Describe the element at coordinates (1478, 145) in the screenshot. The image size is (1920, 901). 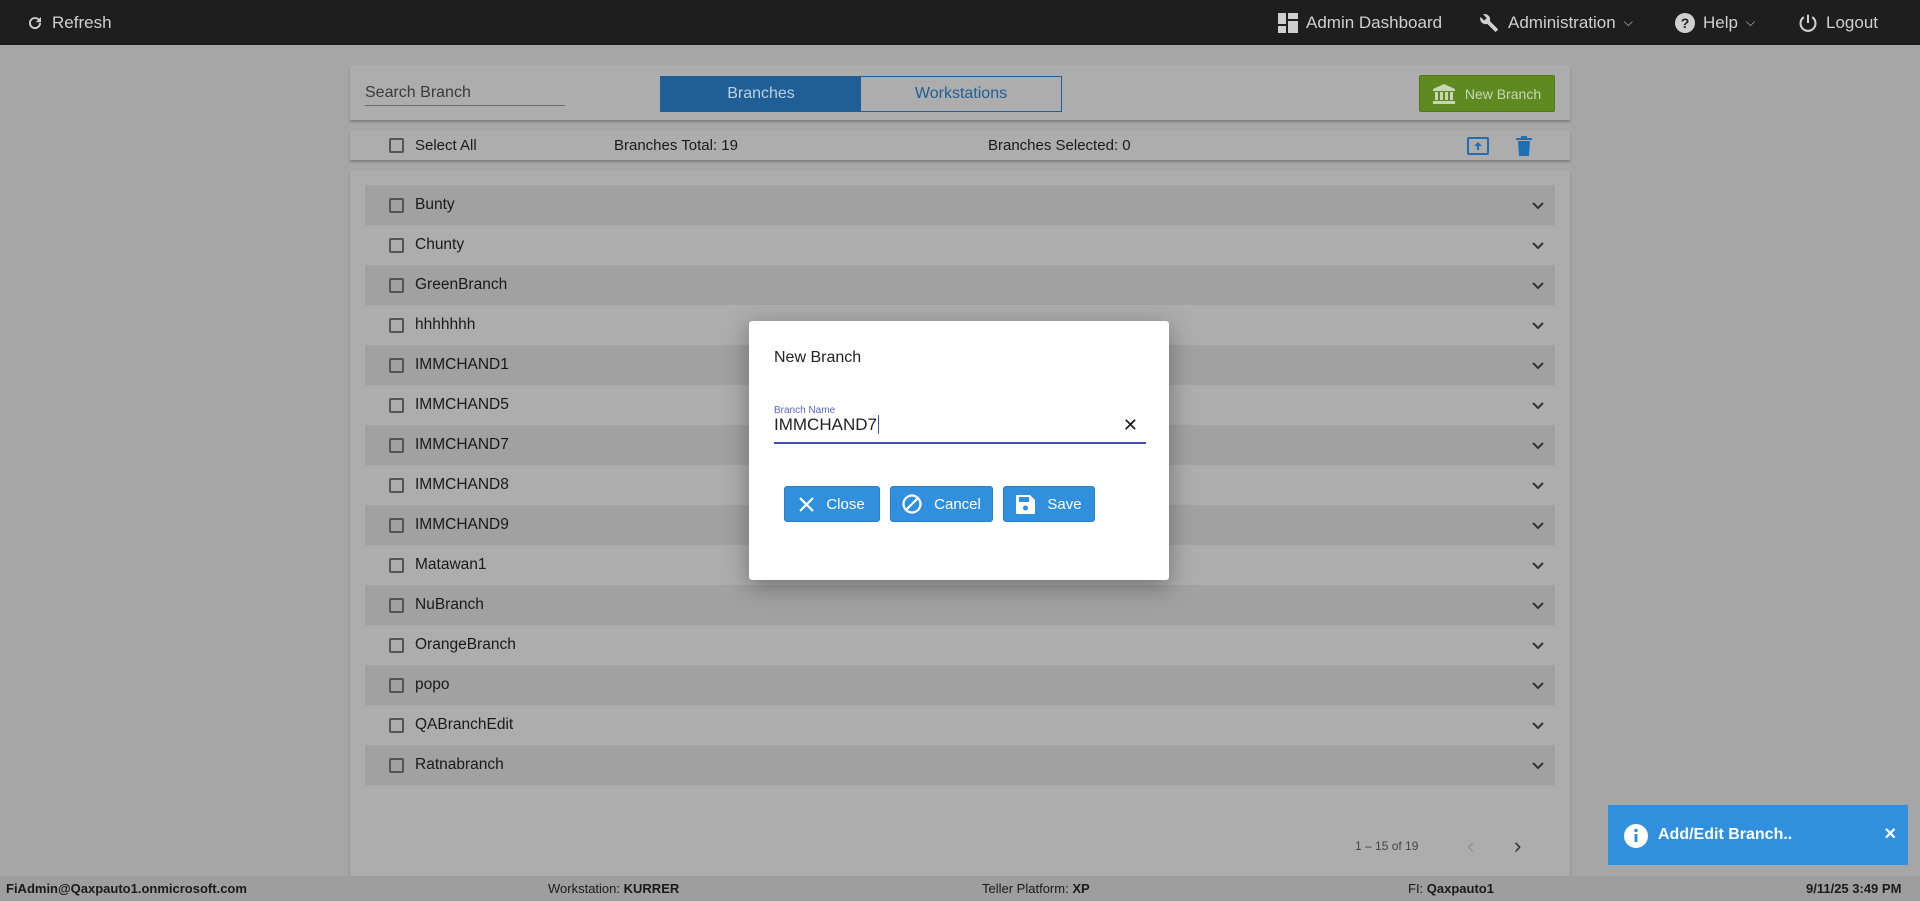
I see `upload-button` at that location.